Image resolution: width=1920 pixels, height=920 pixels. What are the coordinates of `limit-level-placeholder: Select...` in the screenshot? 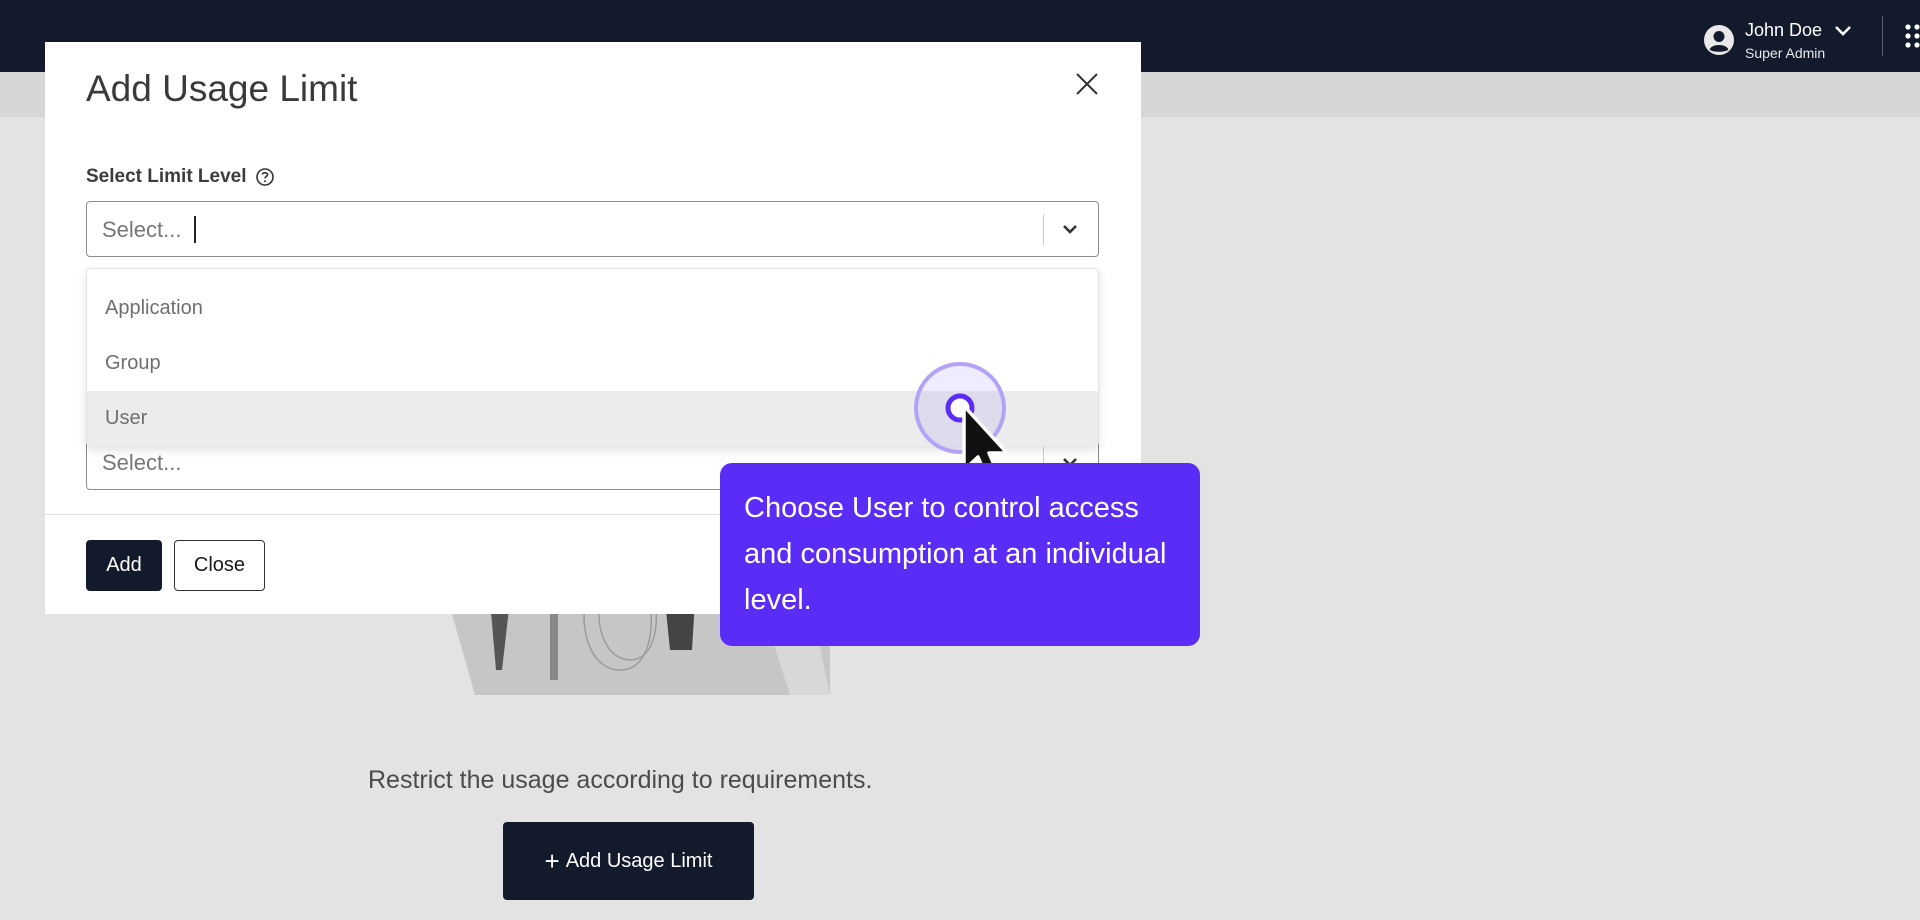 It's located at (142, 229).